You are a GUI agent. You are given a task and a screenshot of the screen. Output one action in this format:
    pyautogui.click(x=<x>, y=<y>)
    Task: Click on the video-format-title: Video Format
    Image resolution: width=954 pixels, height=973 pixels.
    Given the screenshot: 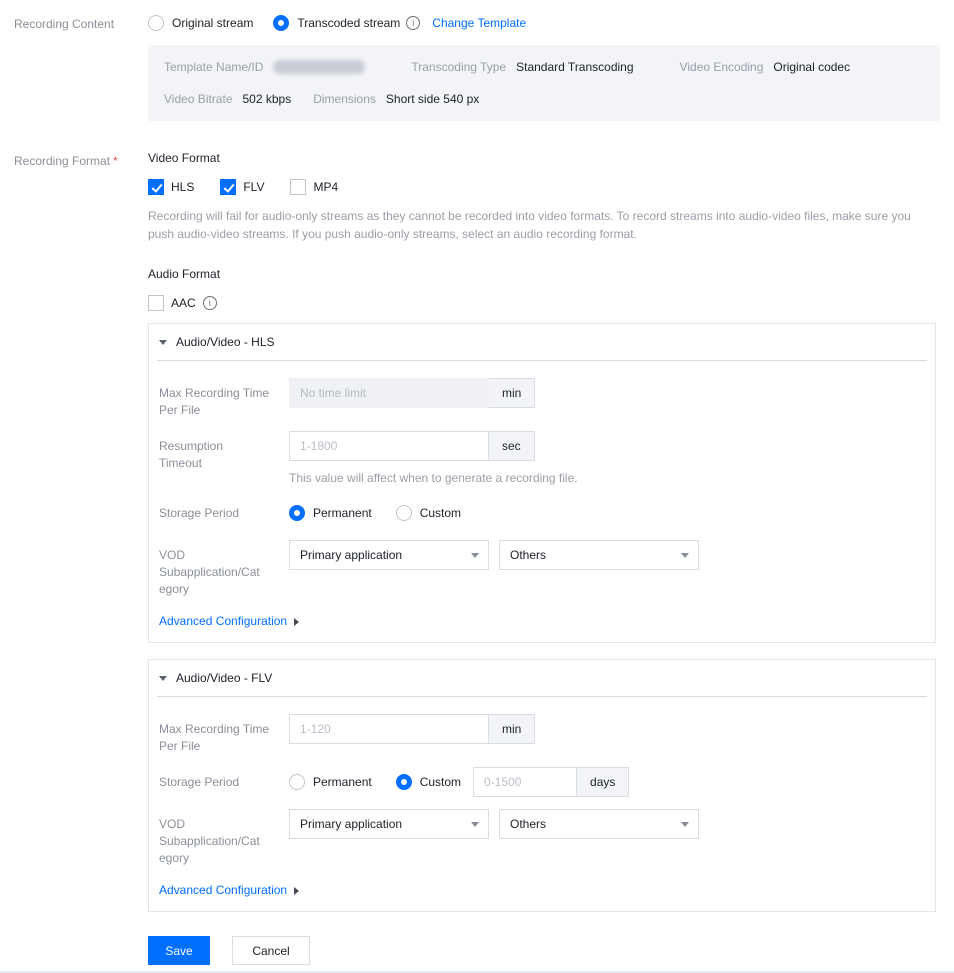 What is the action you would take?
    pyautogui.click(x=184, y=158)
    